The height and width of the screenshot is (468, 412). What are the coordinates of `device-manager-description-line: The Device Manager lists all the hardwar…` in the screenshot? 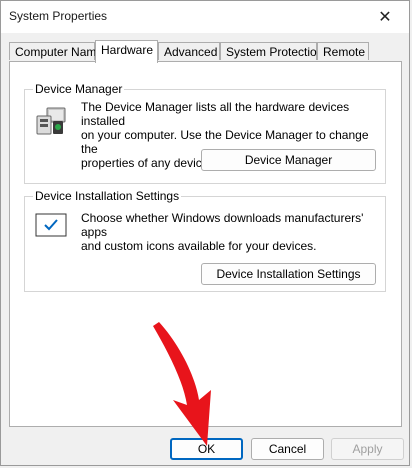 It's located at (215, 114).